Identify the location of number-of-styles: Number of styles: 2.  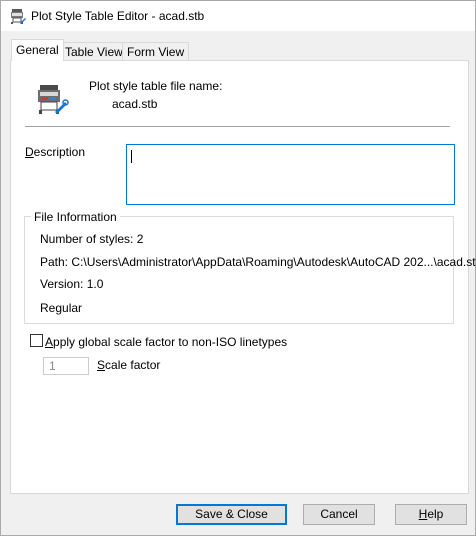
(92, 239).